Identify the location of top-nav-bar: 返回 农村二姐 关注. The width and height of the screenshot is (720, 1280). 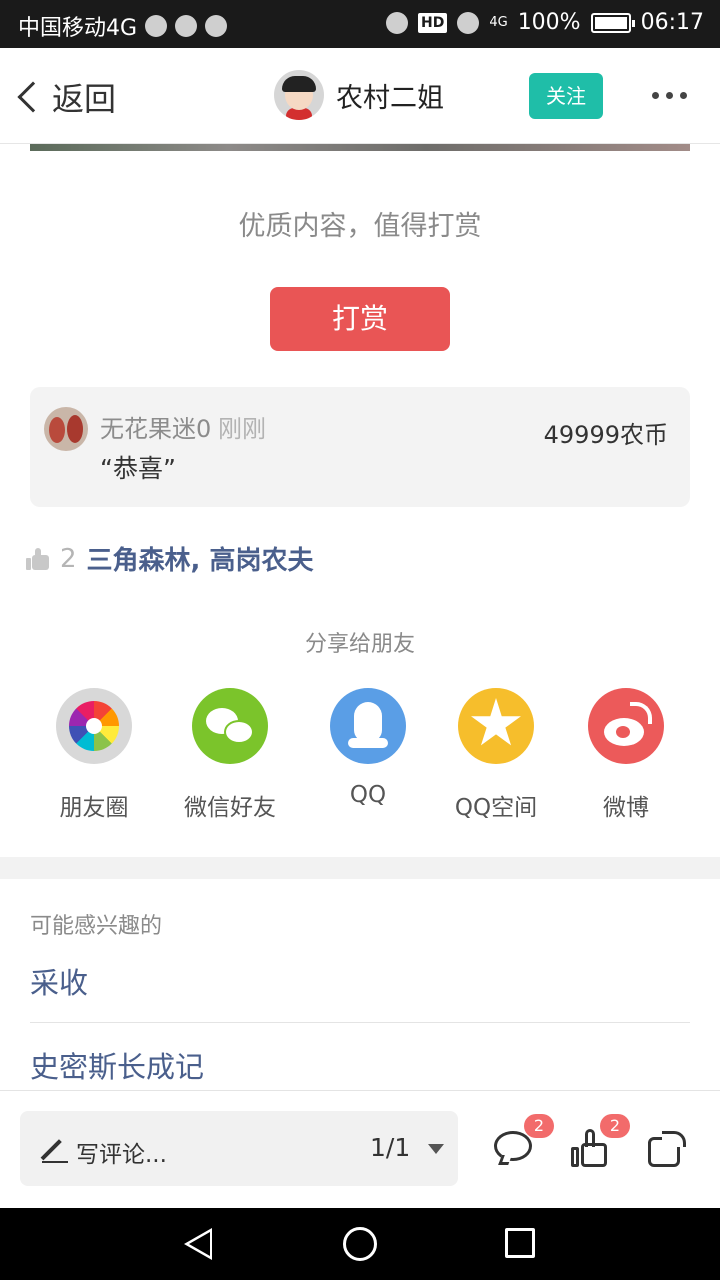
(360, 96).